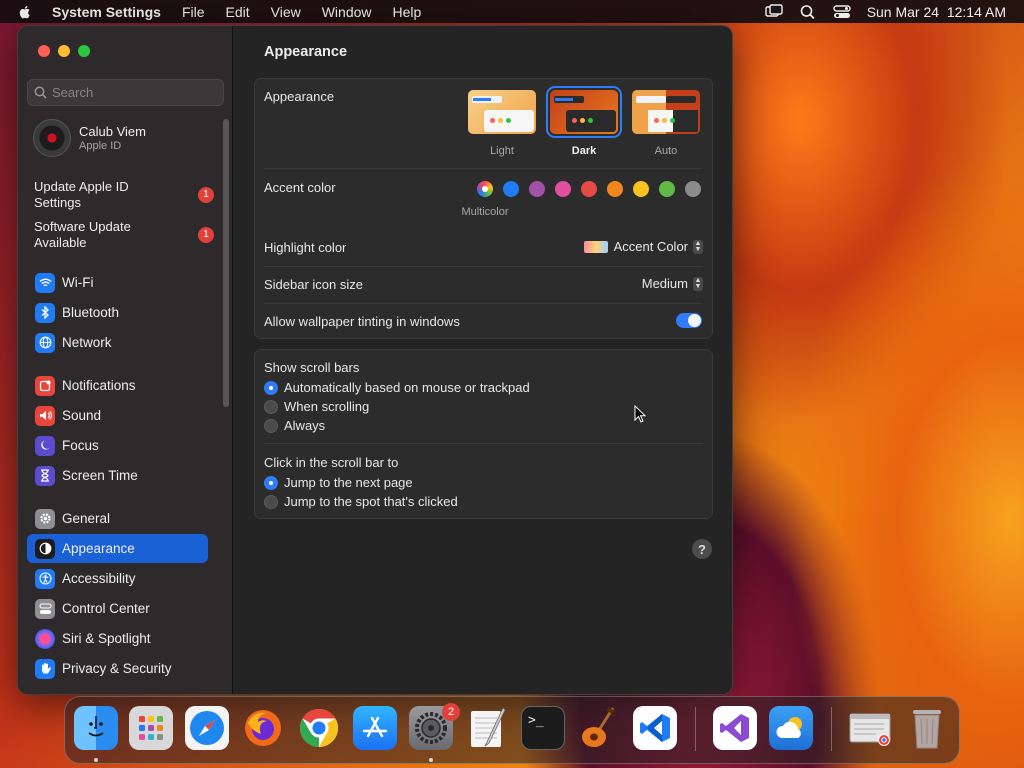 This screenshot has width=1024, height=768. Describe the element at coordinates (543, 728) in the screenshot. I see `terminal-icon: >_` at that location.